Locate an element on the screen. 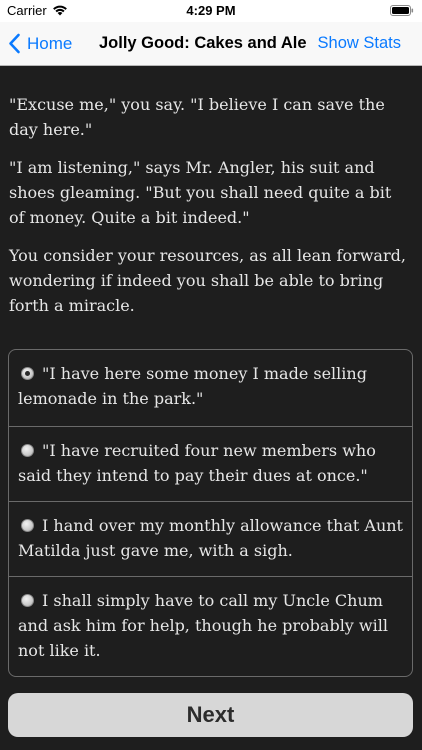 Image resolution: width=422 pixels, height=750 pixels. chevron-left-icon is located at coordinates (14, 43).